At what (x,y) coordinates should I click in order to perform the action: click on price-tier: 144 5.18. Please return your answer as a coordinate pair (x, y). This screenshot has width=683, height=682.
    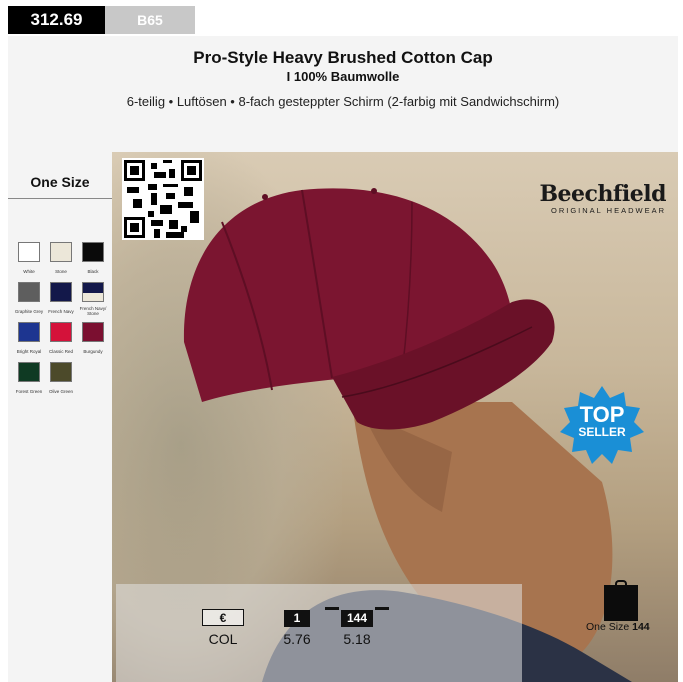
    Looking at the image, I should click on (357, 627).